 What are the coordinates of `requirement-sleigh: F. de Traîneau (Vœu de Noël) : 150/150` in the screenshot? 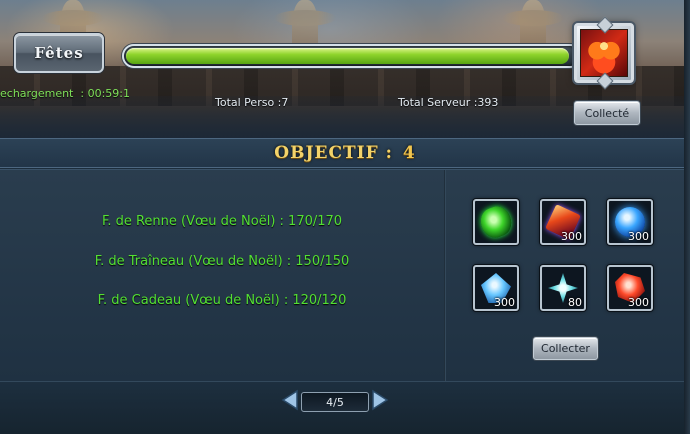 It's located at (222, 261).